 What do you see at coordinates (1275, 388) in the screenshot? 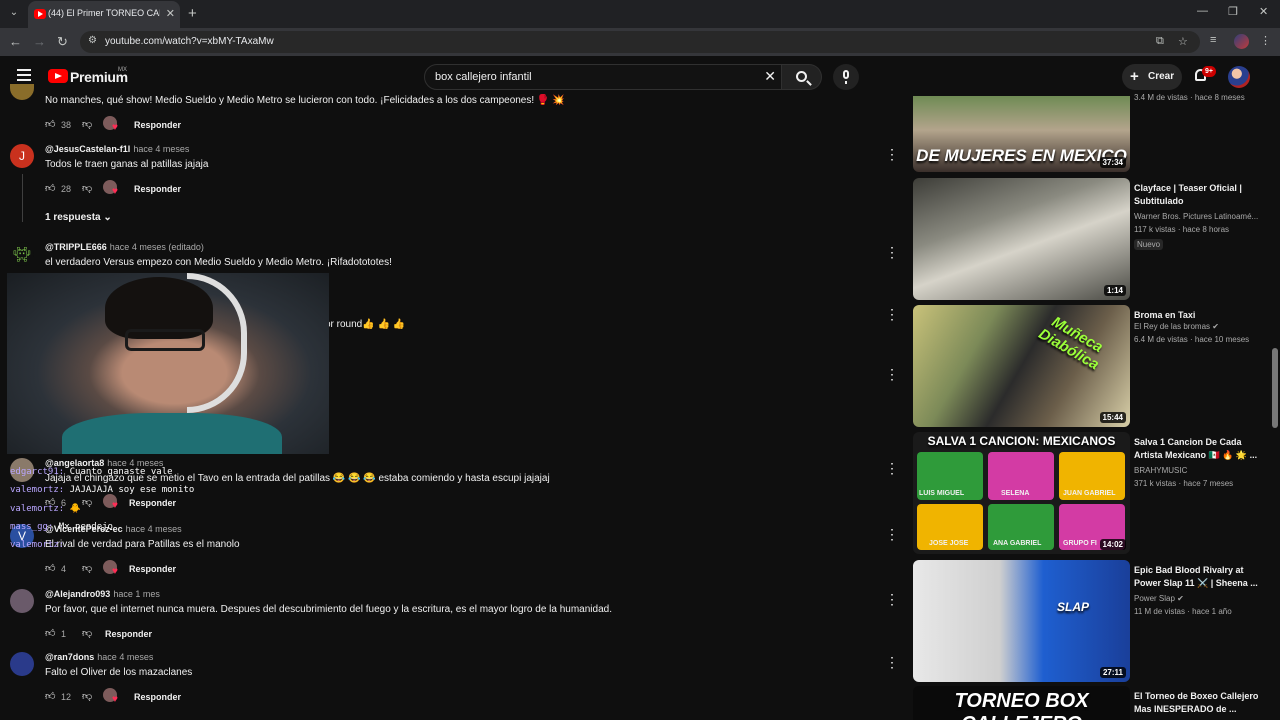
I see `scrollbar-thumb` at bounding box center [1275, 388].